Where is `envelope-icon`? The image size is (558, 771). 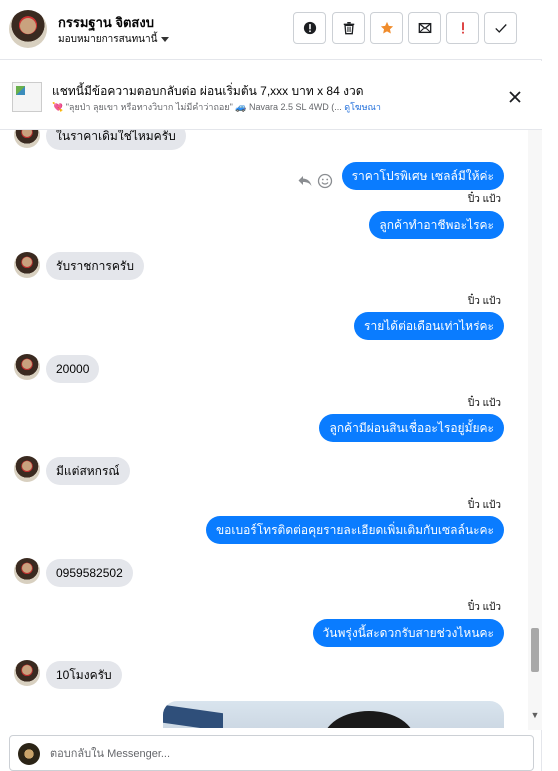
envelope-icon is located at coordinates (424, 28).